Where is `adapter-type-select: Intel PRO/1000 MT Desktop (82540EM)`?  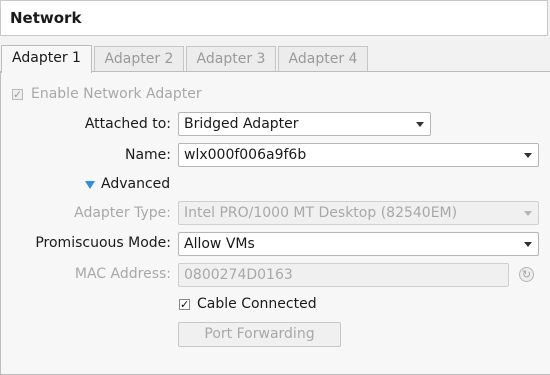 adapter-type-select: Intel PRO/1000 MT Desktop (82540EM) is located at coordinates (358, 213).